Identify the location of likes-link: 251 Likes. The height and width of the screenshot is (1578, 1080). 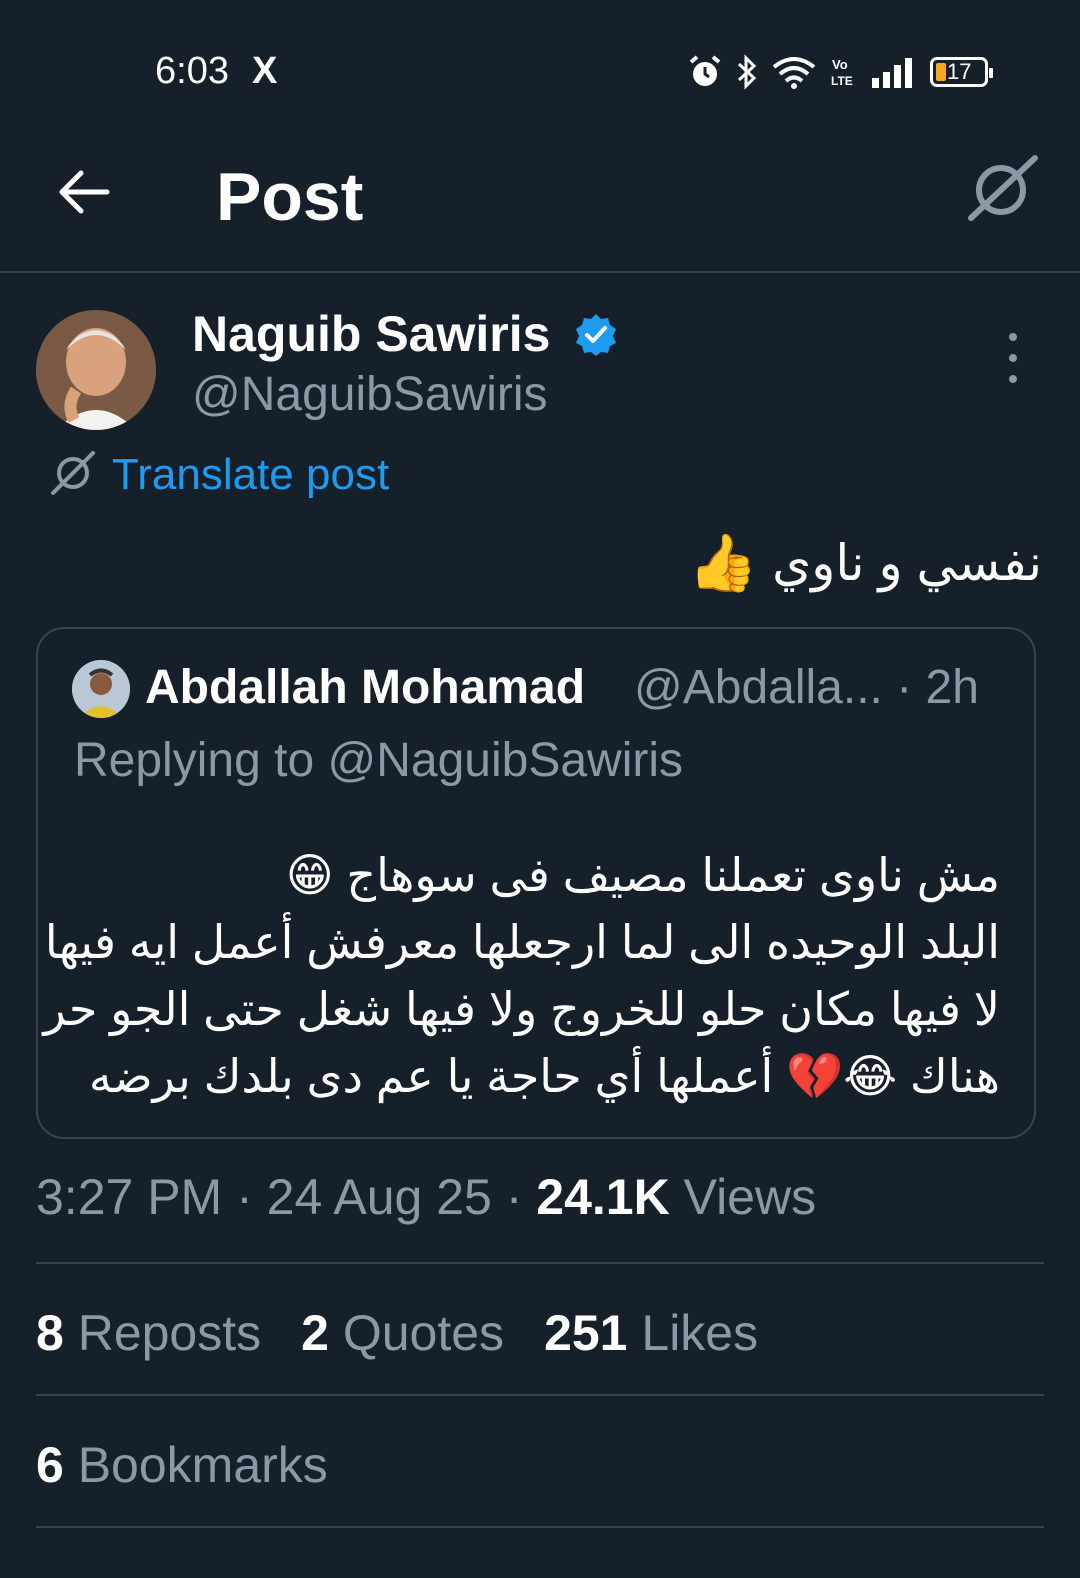
(651, 1333).